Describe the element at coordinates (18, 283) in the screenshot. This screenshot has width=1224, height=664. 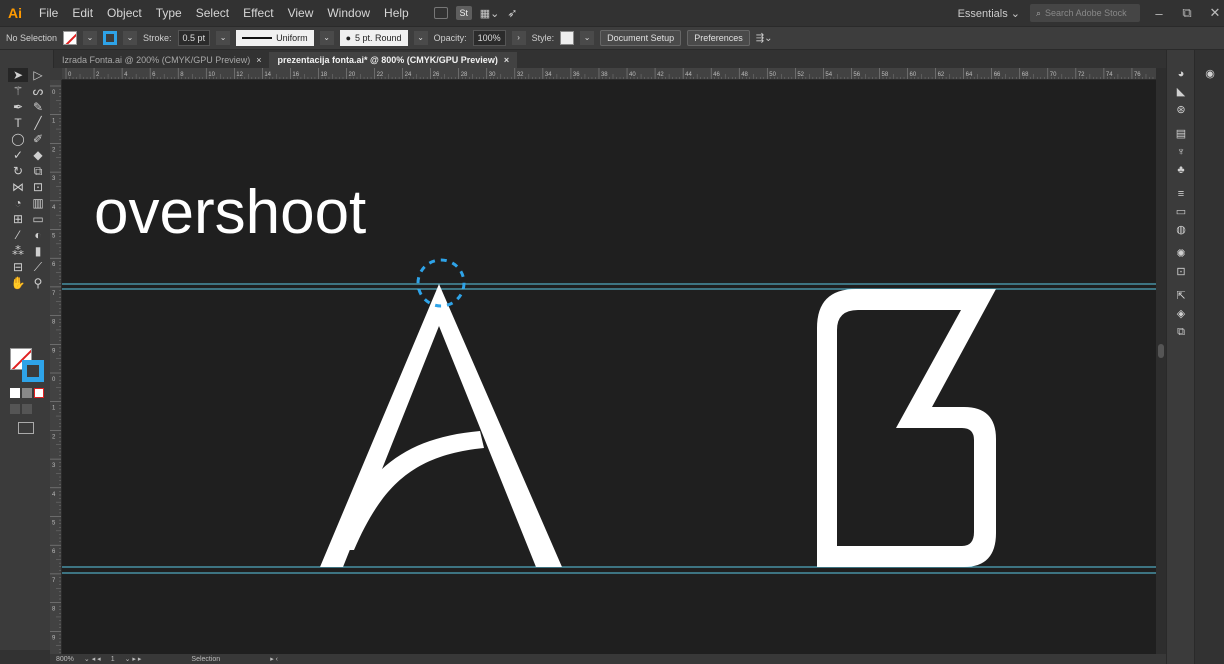
I see `hand-tool-icon: ✋` at that location.